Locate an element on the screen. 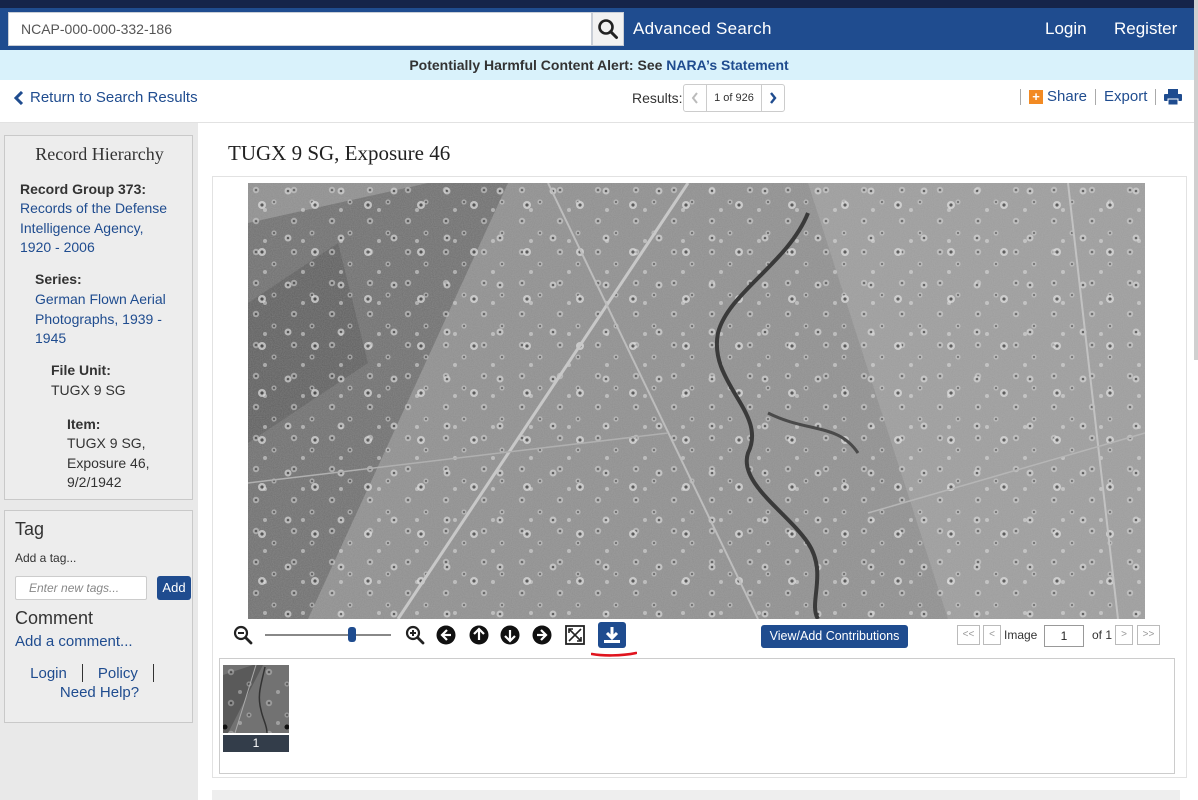 This screenshot has width=1198, height=800. file-unit-label: File Unit: is located at coordinates (81, 370).